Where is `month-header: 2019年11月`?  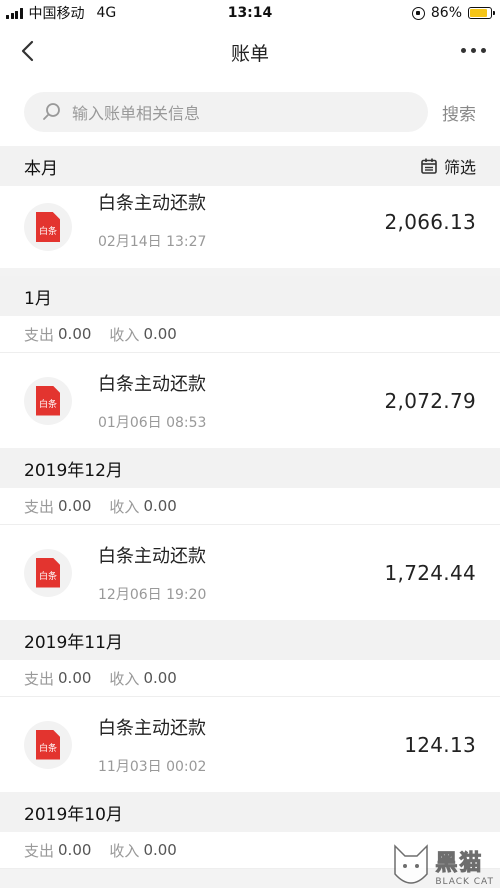 month-header: 2019年11月 is located at coordinates (250, 640).